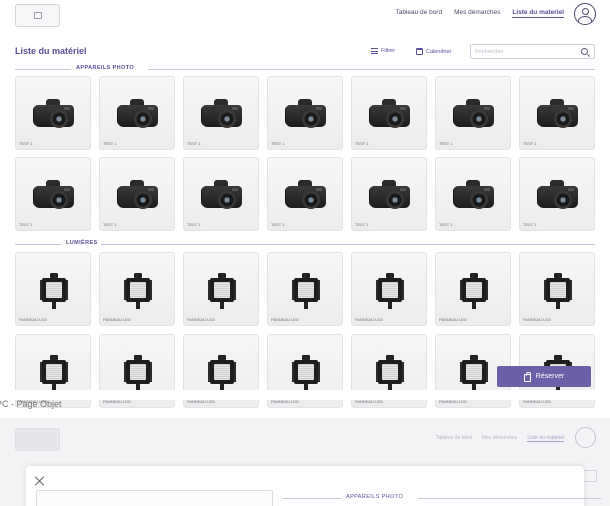 The height and width of the screenshot is (506, 610). I want to click on modal-section-label: APPAREILS PHOTO, so click(375, 497).